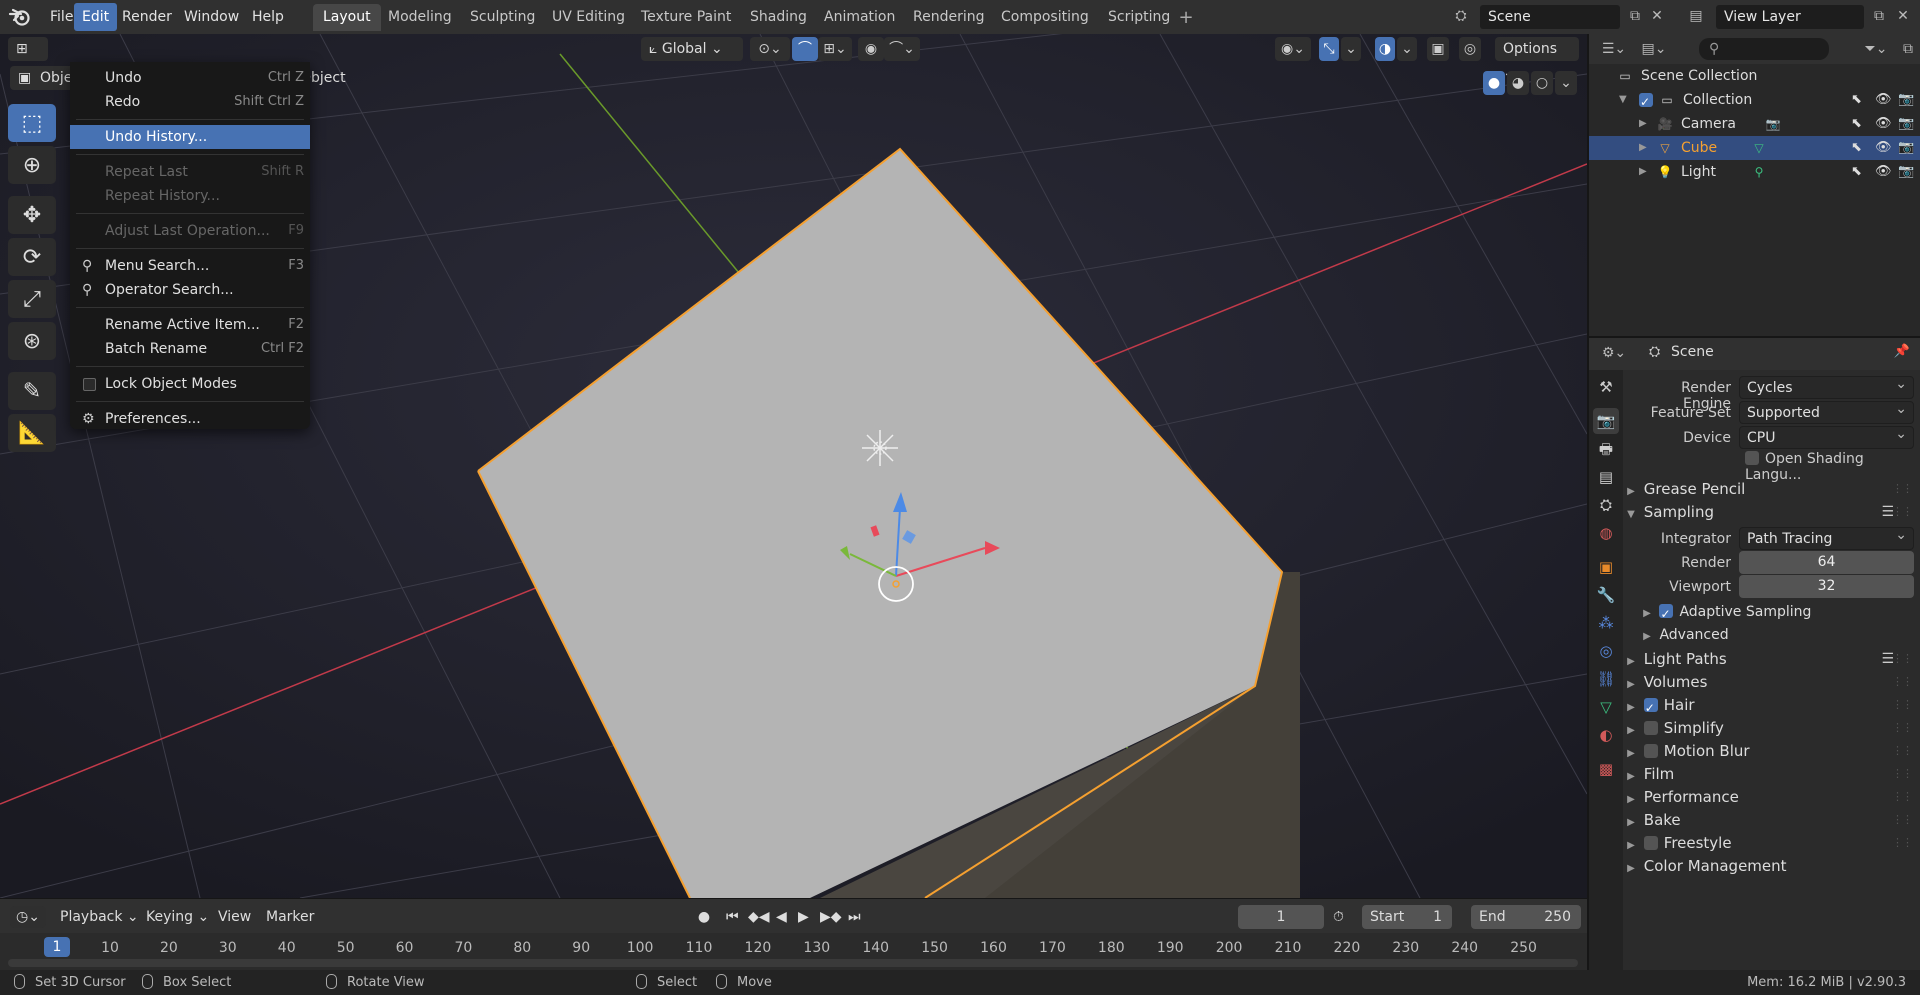  What do you see at coordinates (902, 49) in the screenshot?
I see `falloff-icon: ⌒⌄` at bounding box center [902, 49].